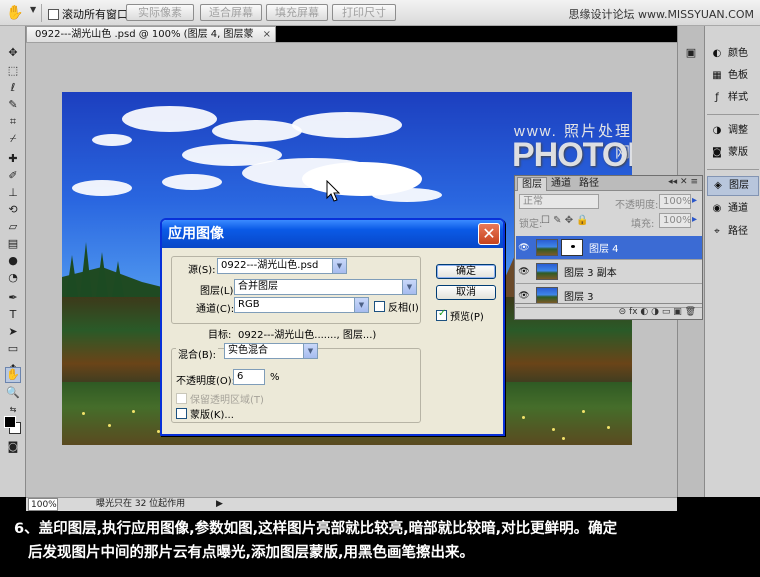 Image resolution: width=760 pixels, height=577 pixels. Describe the element at coordinates (609, 248) in the screenshot. I see `layer-row: 👁 图层 4` at that location.